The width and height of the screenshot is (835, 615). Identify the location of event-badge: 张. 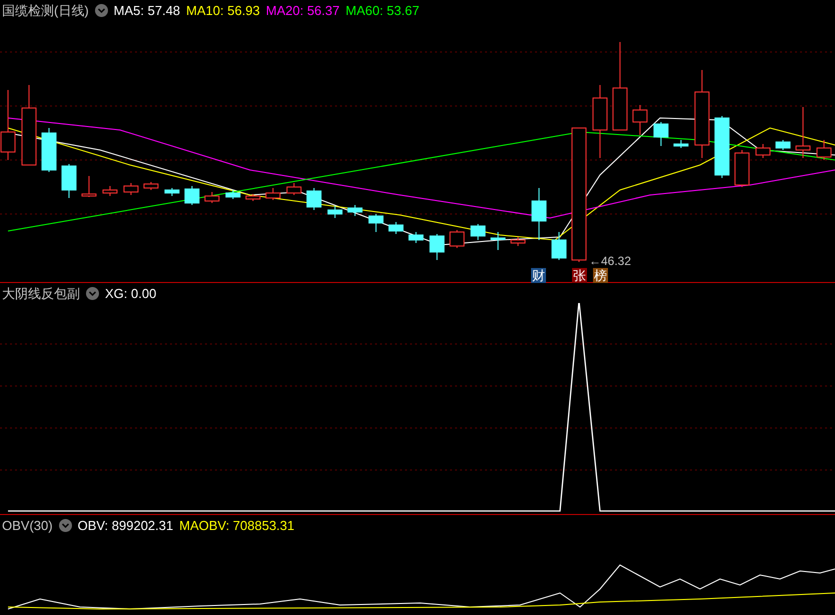
(579, 275).